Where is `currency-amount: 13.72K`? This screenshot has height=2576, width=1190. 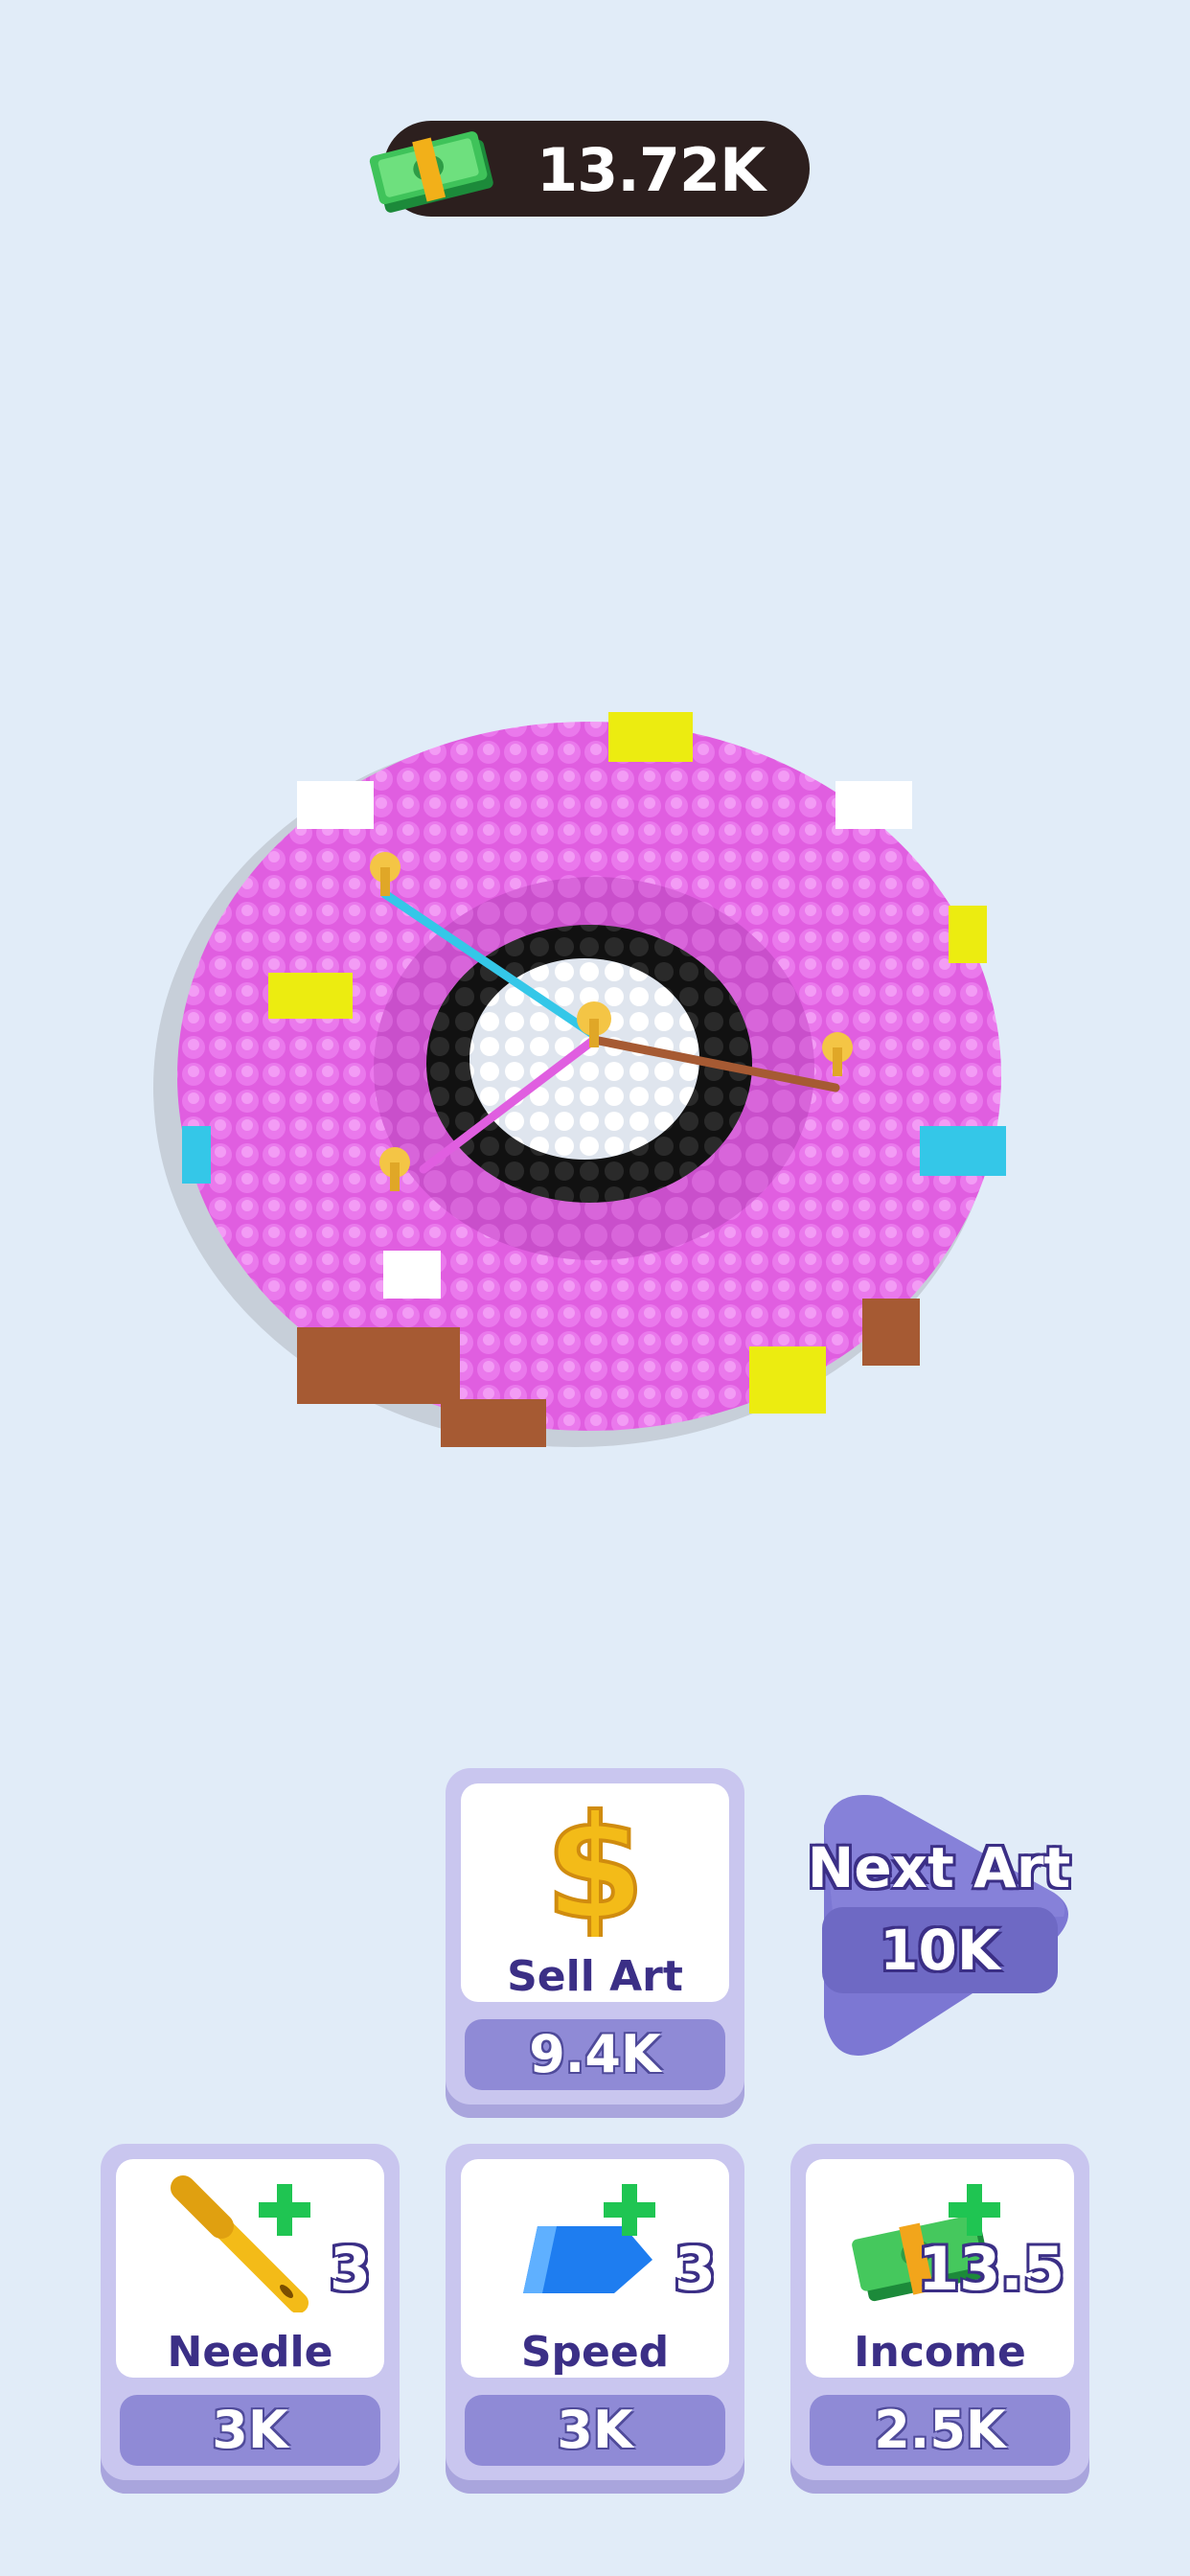 currency-amount: 13.72K is located at coordinates (652, 170).